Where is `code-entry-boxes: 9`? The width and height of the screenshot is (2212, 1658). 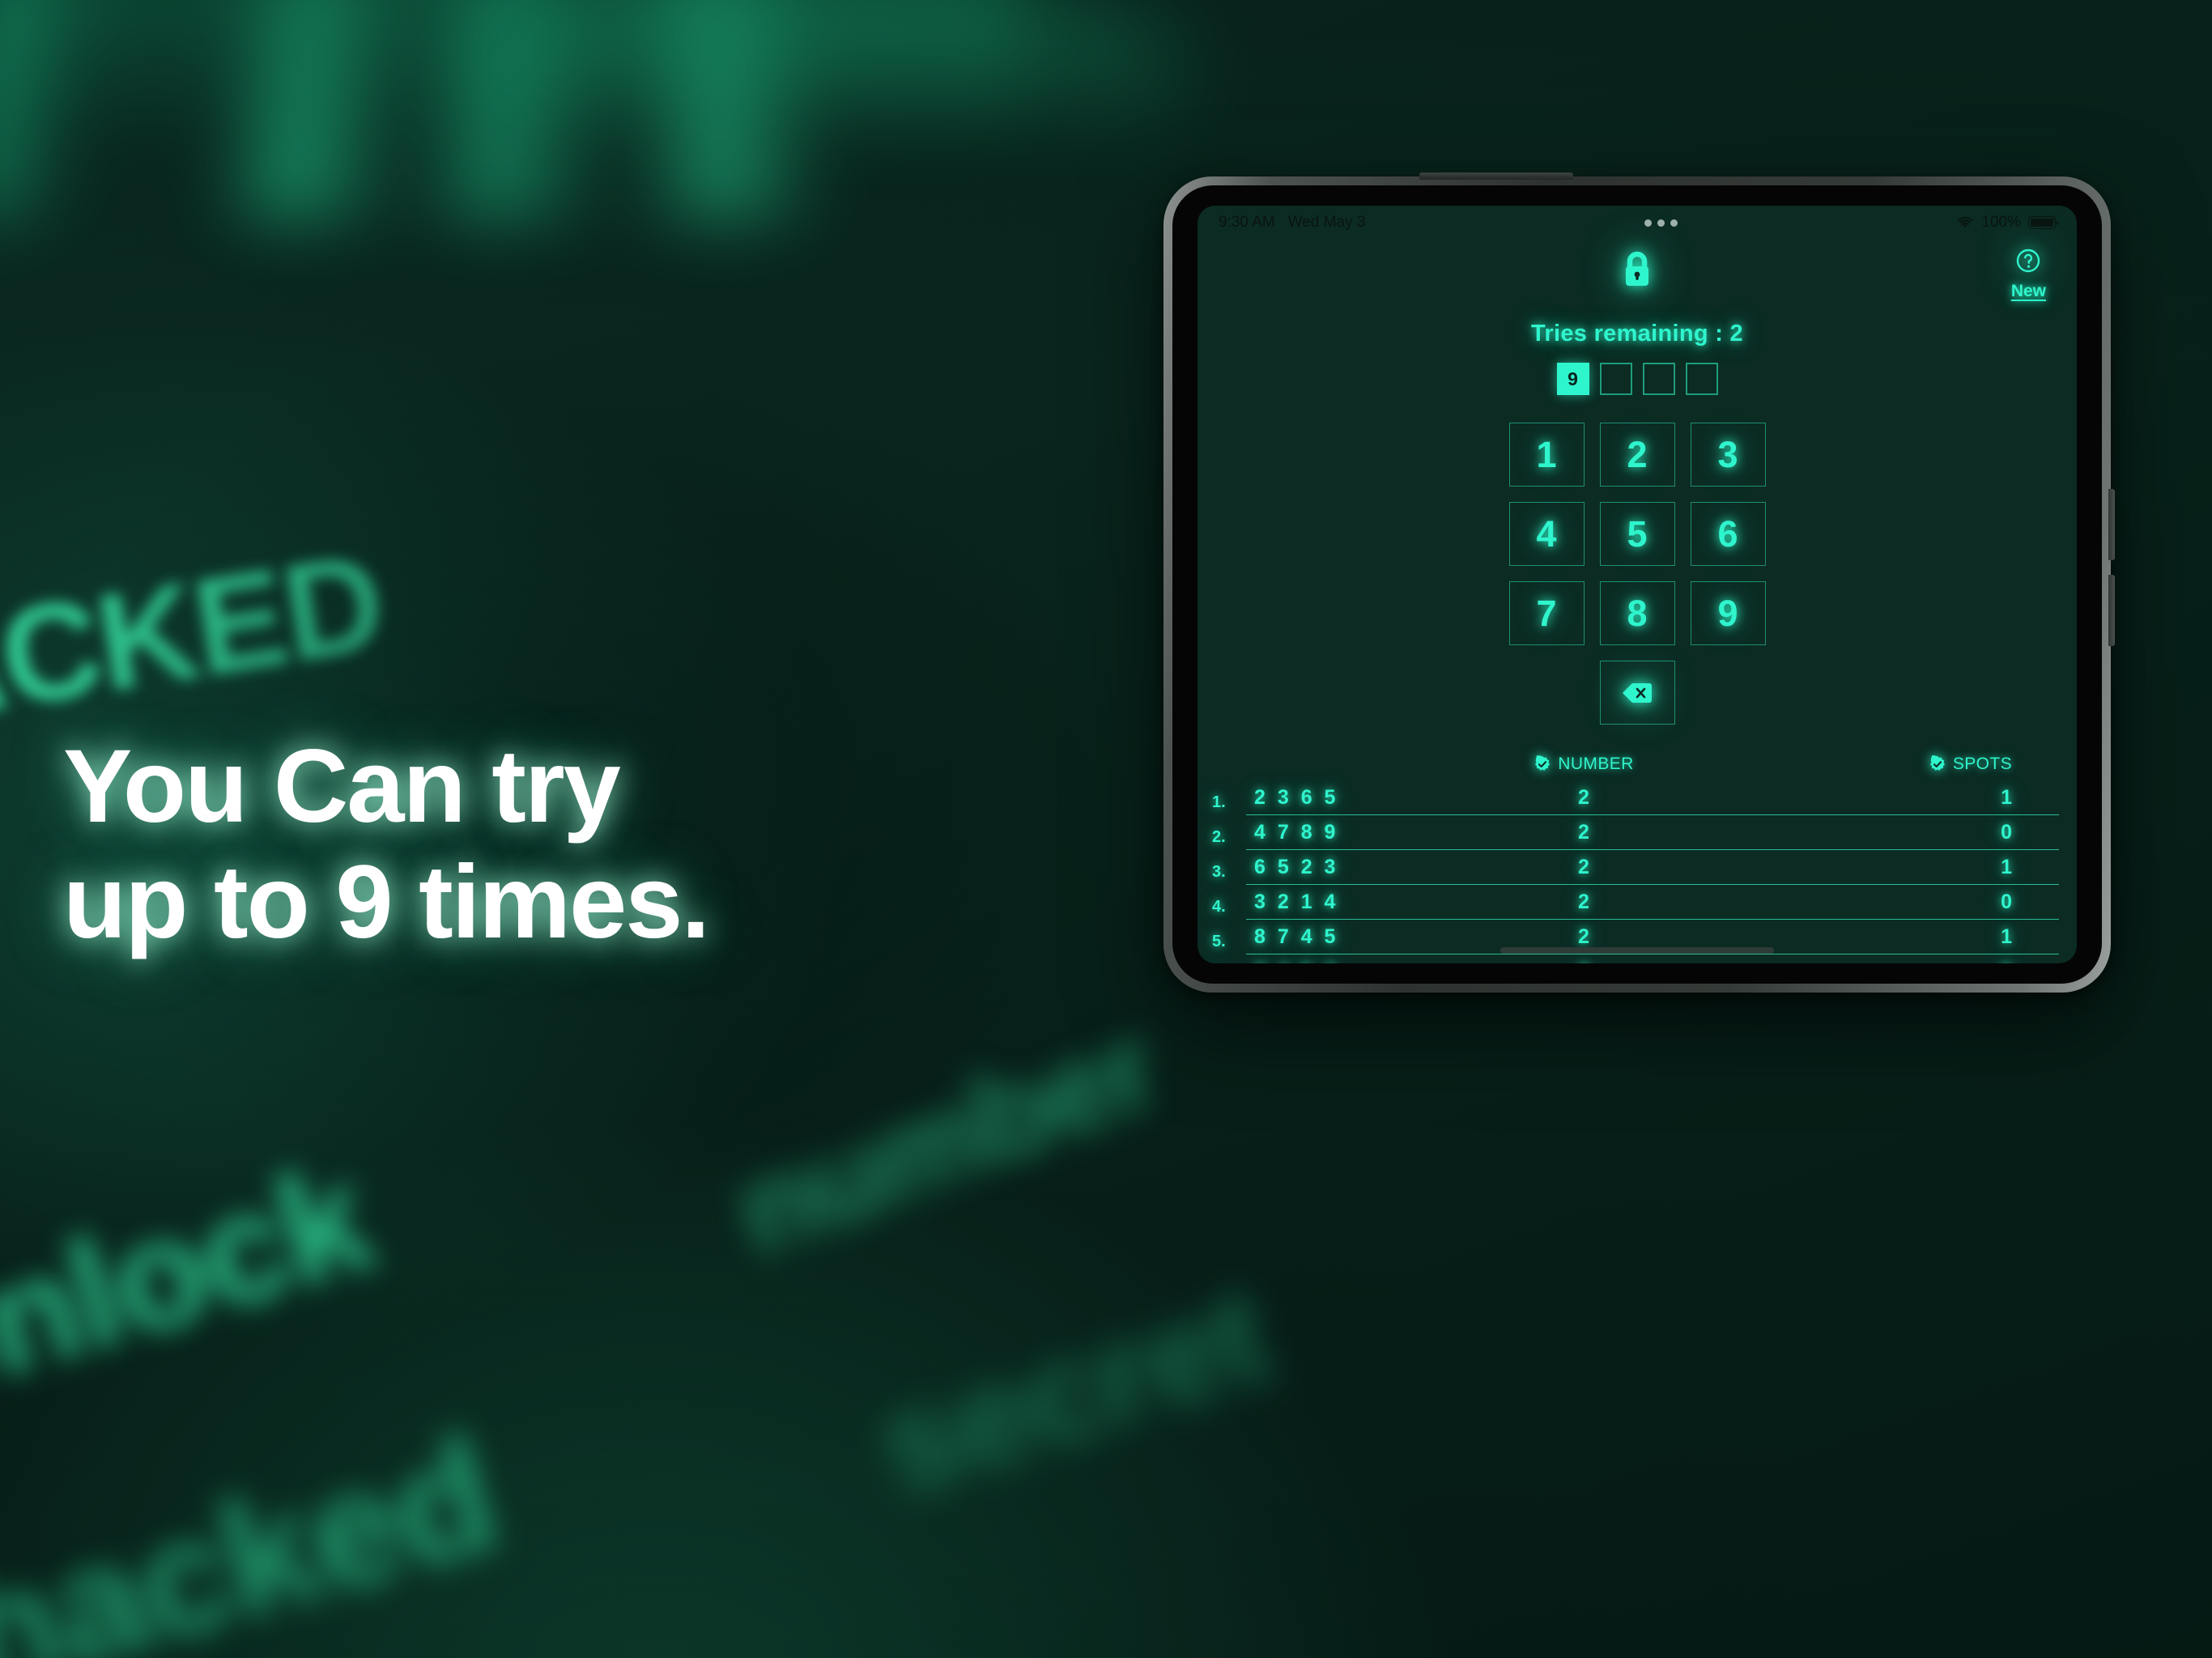
code-entry-boxes: 9 is located at coordinates (1637, 379).